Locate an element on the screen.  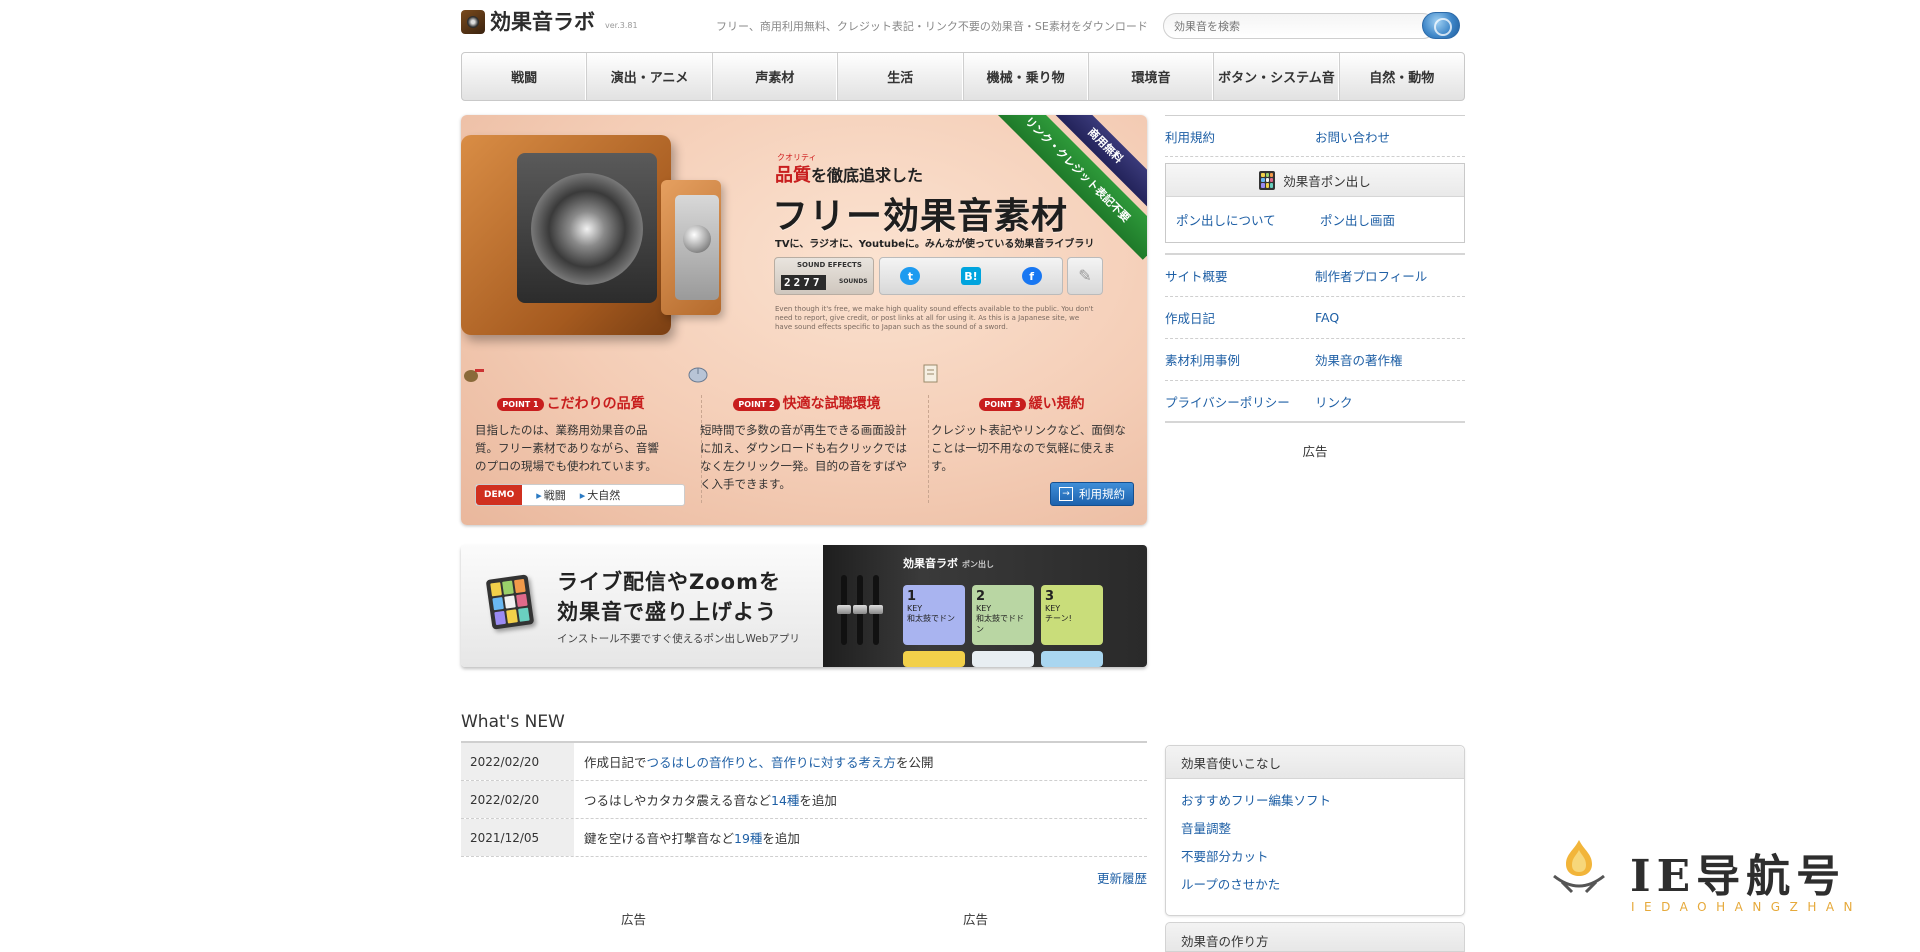
how-to-make-box: 効果音の作り方 is located at coordinates (1315, 937).